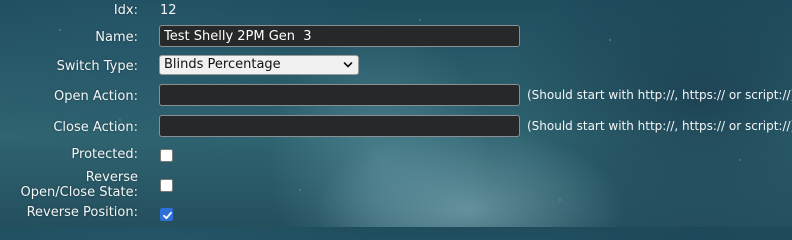 This screenshot has width=792, height=240. Describe the element at coordinates (166, 185) in the screenshot. I see `reverse-state-checkbox` at that location.